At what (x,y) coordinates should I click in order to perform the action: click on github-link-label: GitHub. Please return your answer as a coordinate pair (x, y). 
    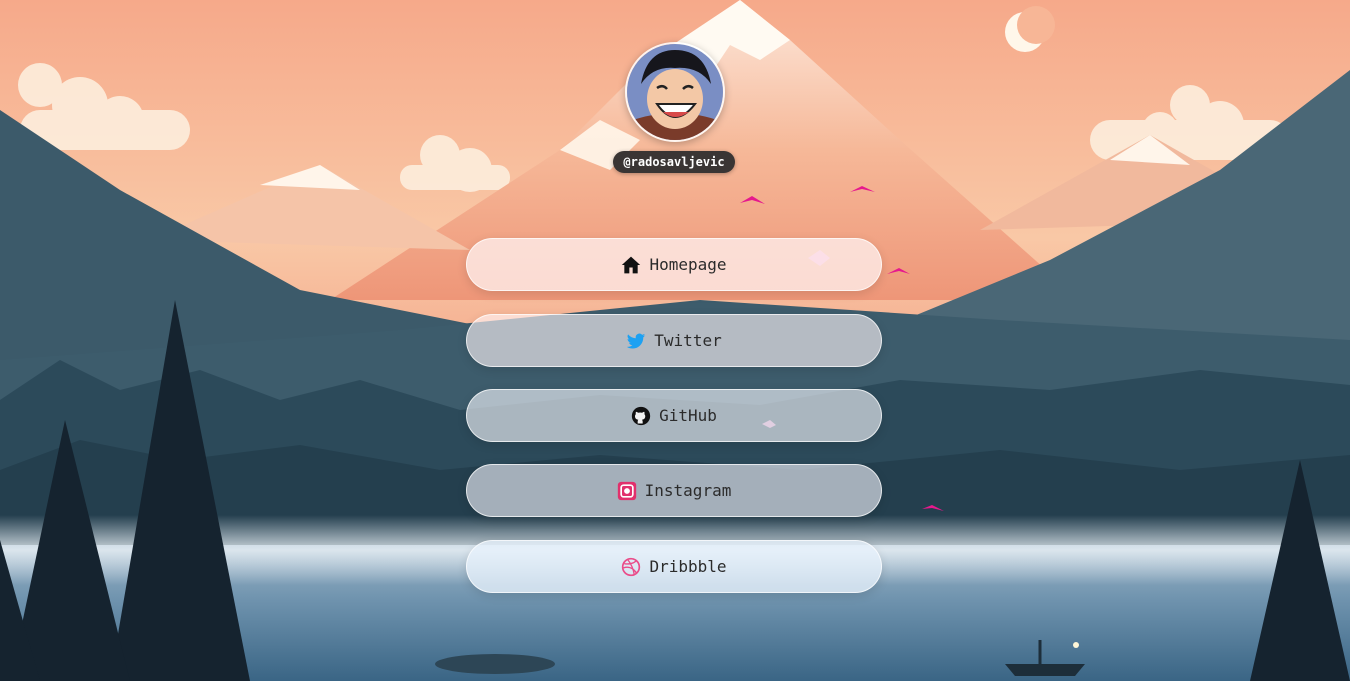
    Looking at the image, I should click on (688, 415).